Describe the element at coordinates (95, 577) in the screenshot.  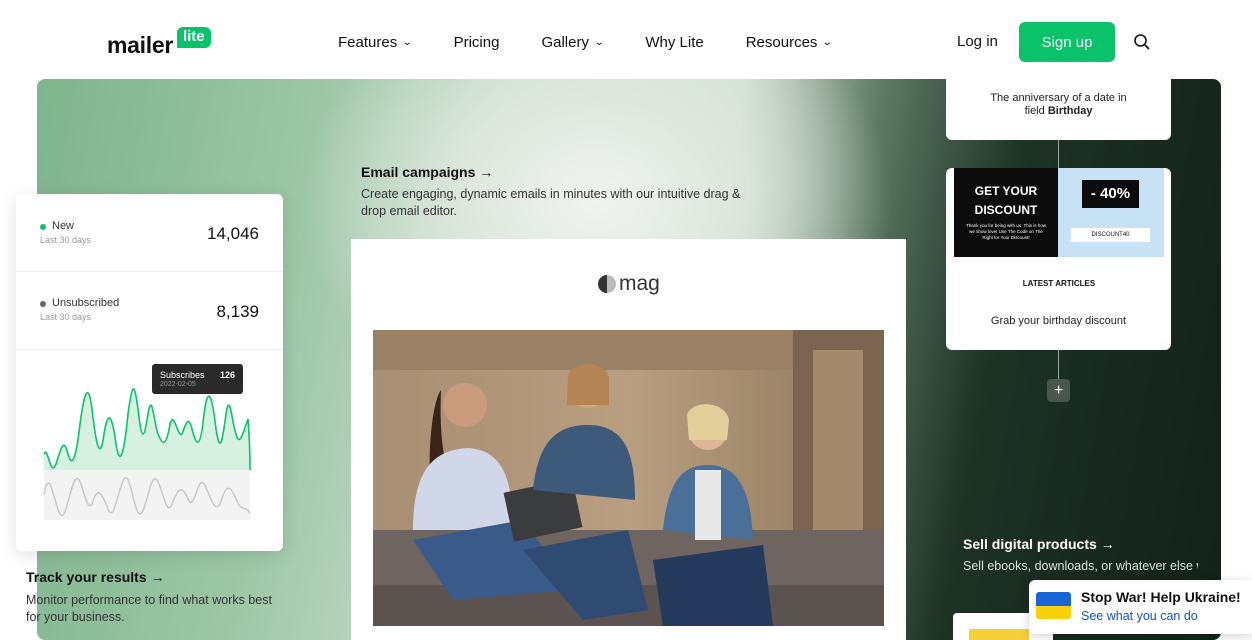
I see `track-results-link: Track your results →` at that location.